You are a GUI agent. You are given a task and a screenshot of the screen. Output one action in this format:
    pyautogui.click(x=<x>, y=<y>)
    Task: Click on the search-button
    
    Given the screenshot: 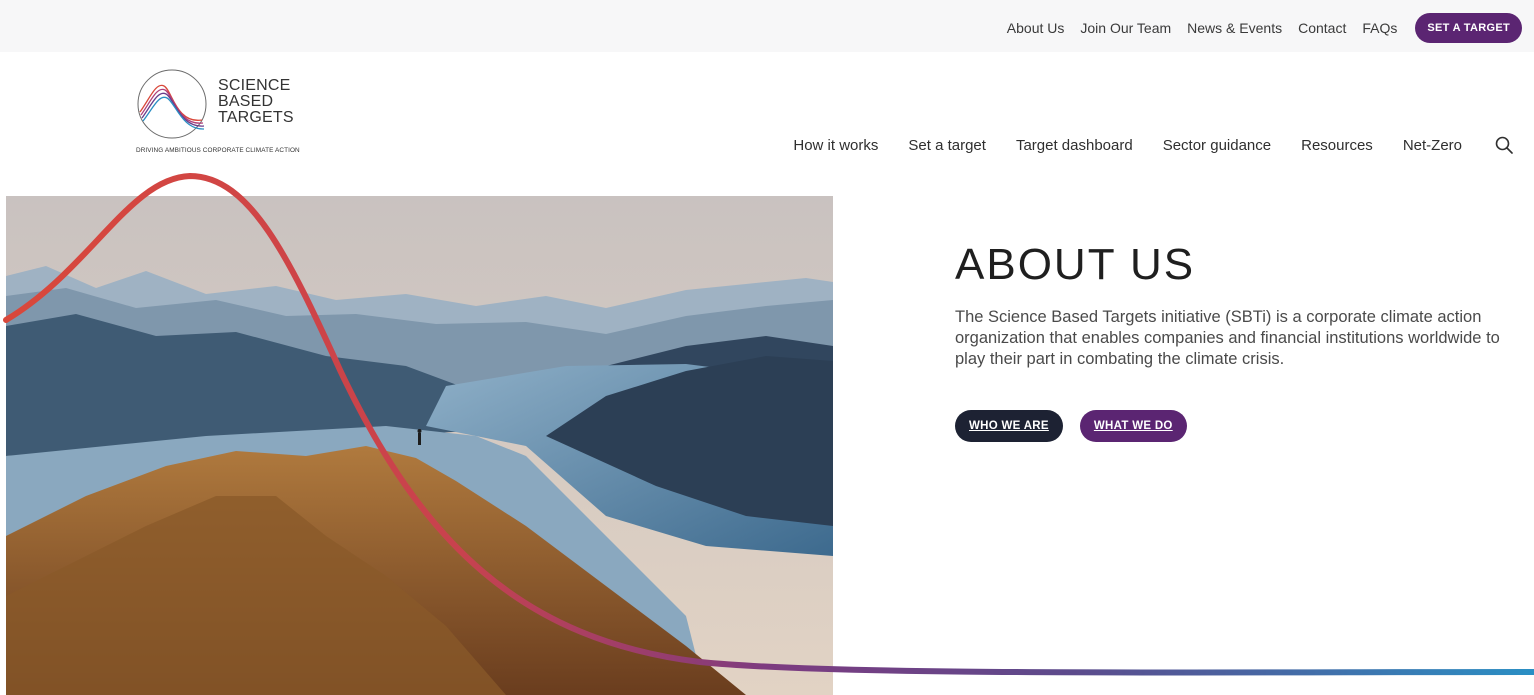 What is the action you would take?
    pyautogui.click(x=1504, y=145)
    